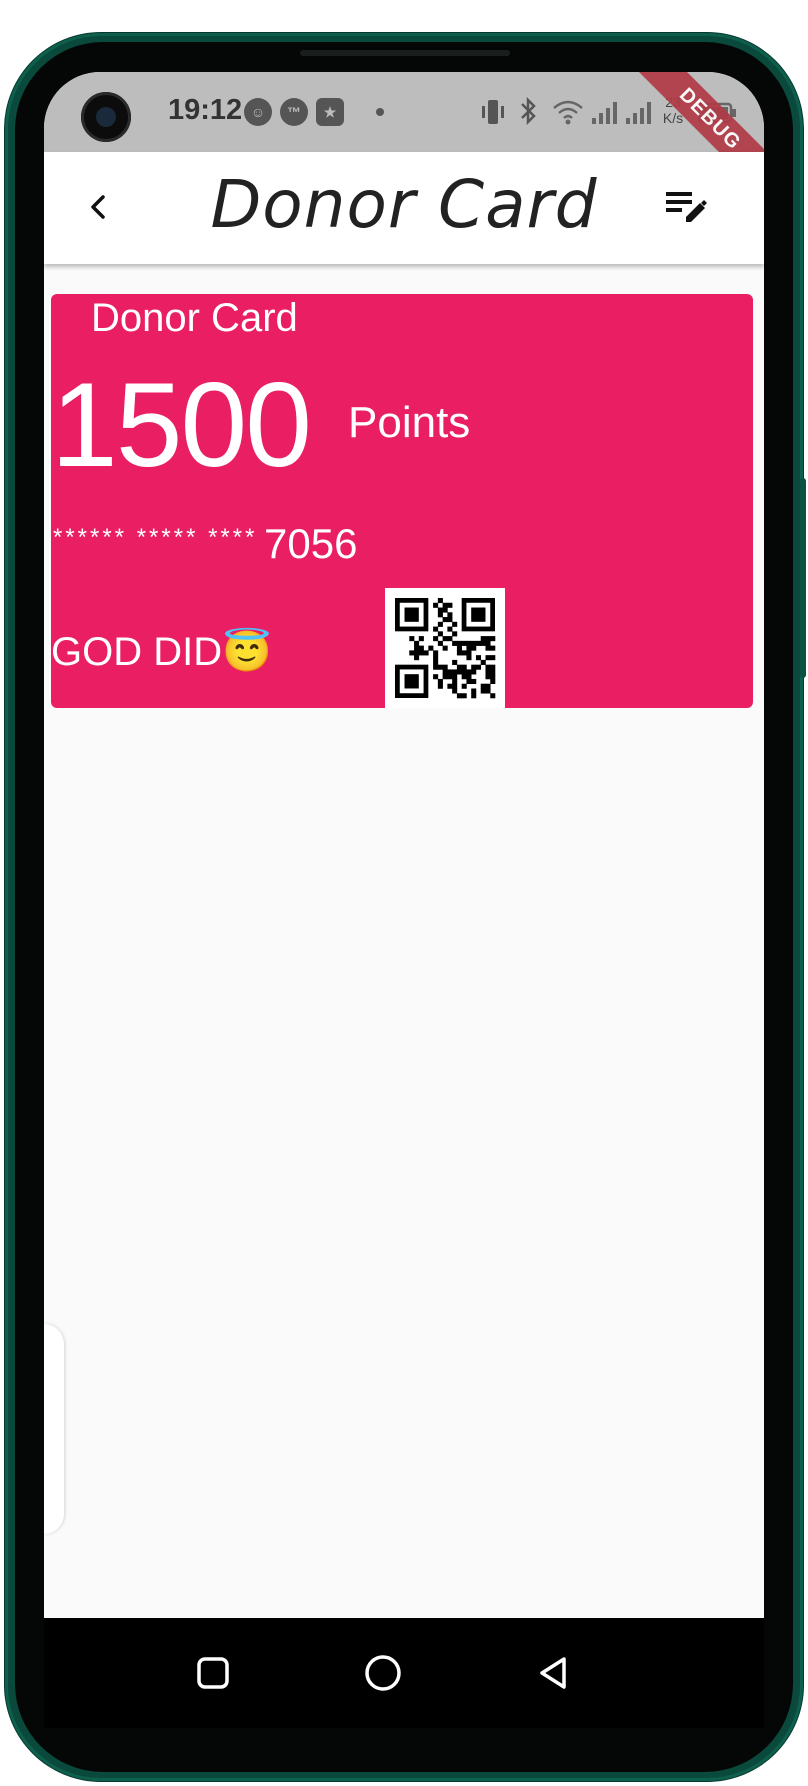  I want to click on points-value: 1500, so click(181, 425).